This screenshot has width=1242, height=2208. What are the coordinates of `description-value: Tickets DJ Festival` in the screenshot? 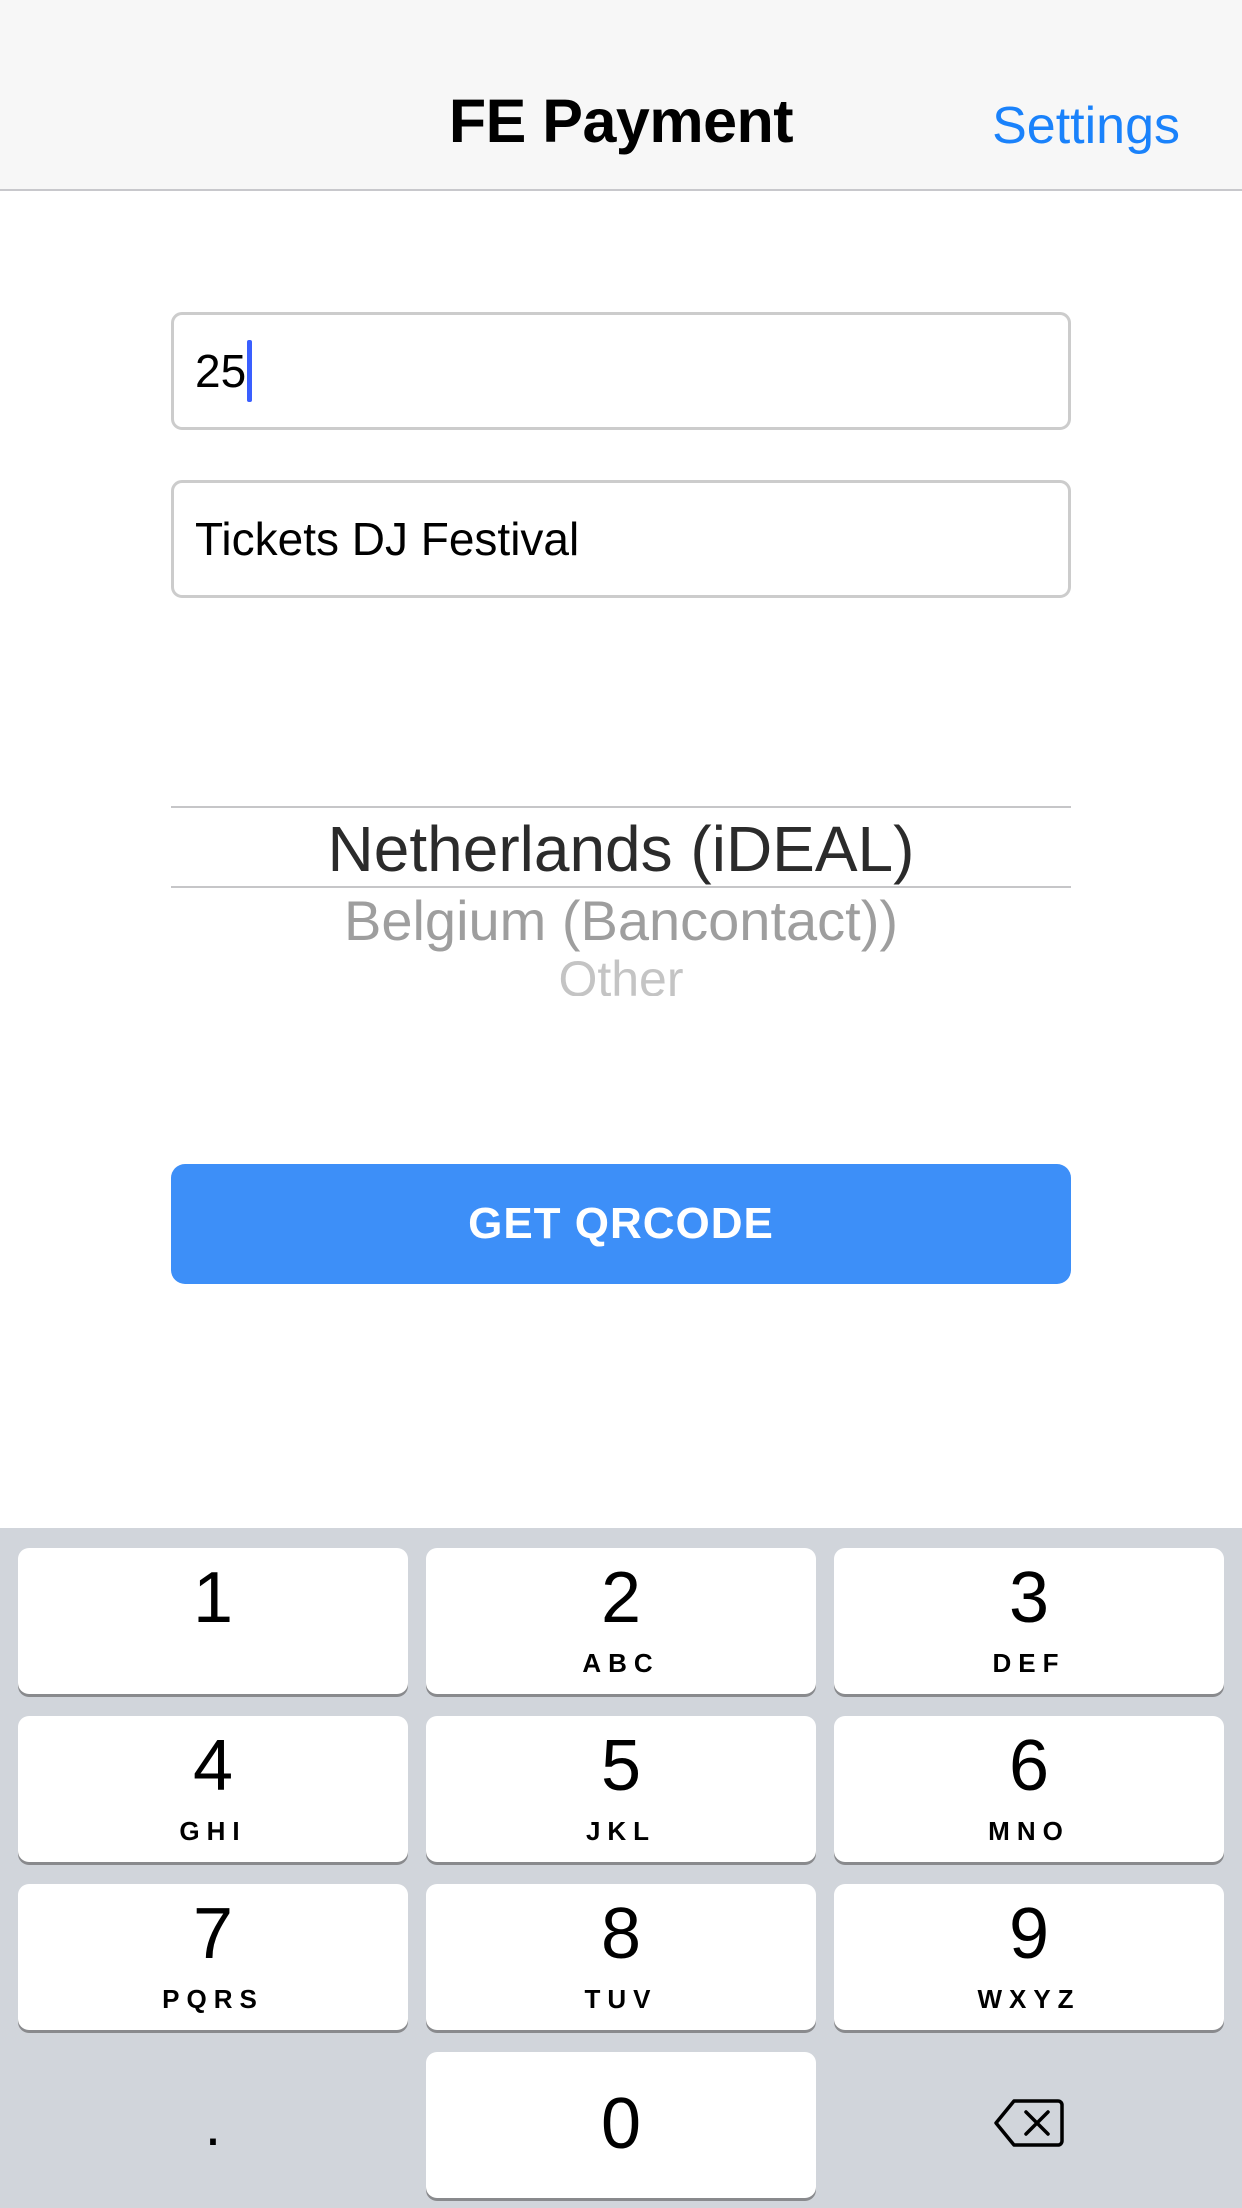 It's located at (387, 539).